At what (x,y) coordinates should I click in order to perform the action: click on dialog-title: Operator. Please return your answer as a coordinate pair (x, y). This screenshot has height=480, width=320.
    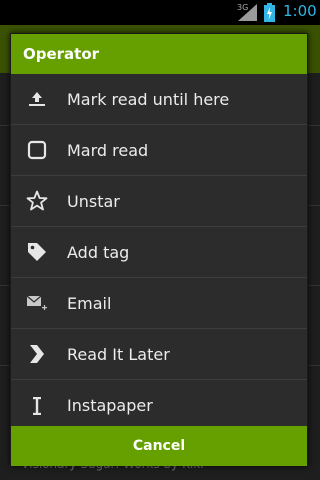
    Looking at the image, I should click on (159, 54).